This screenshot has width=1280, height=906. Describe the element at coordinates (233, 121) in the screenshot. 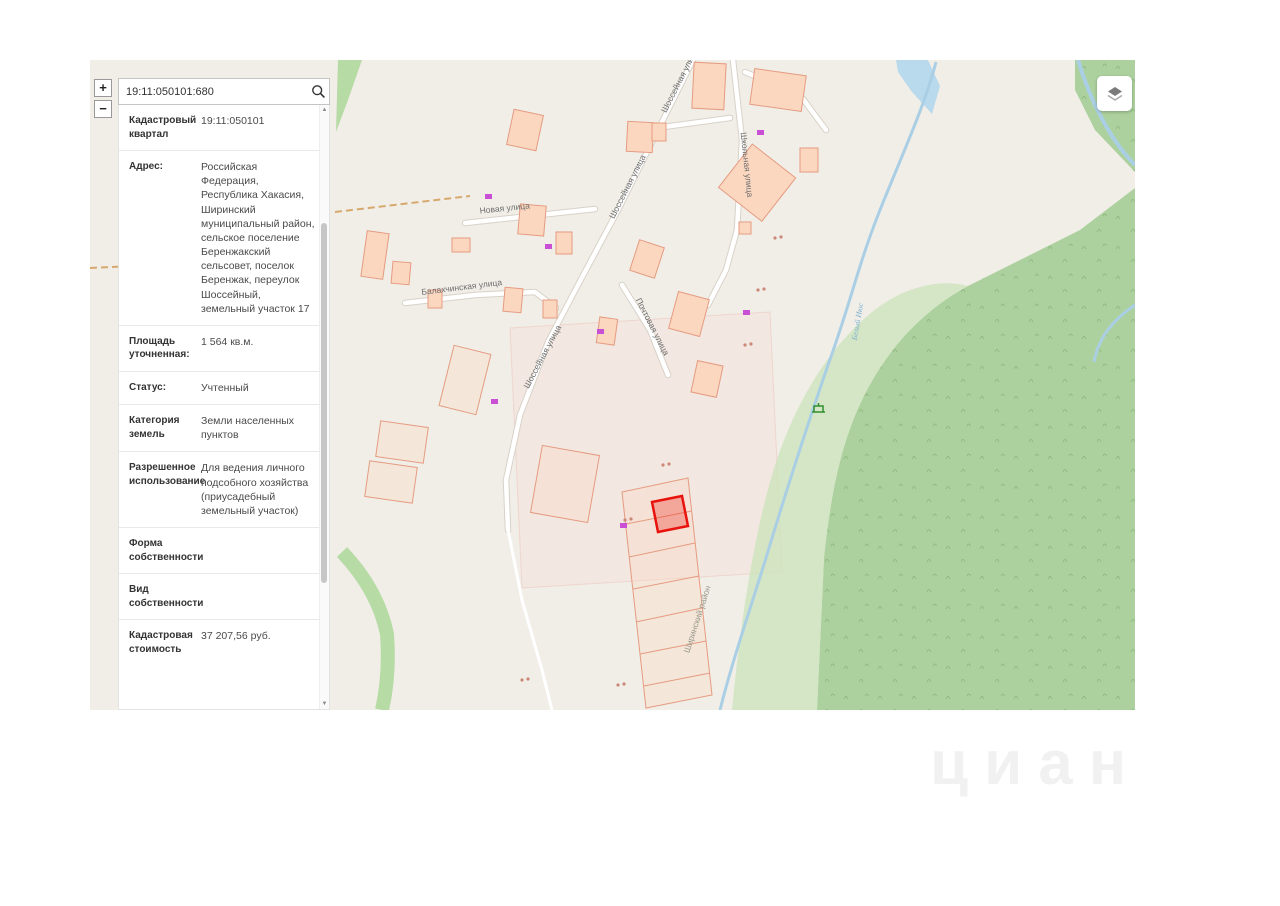

I see `row-value: 19:11:050101` at that location.